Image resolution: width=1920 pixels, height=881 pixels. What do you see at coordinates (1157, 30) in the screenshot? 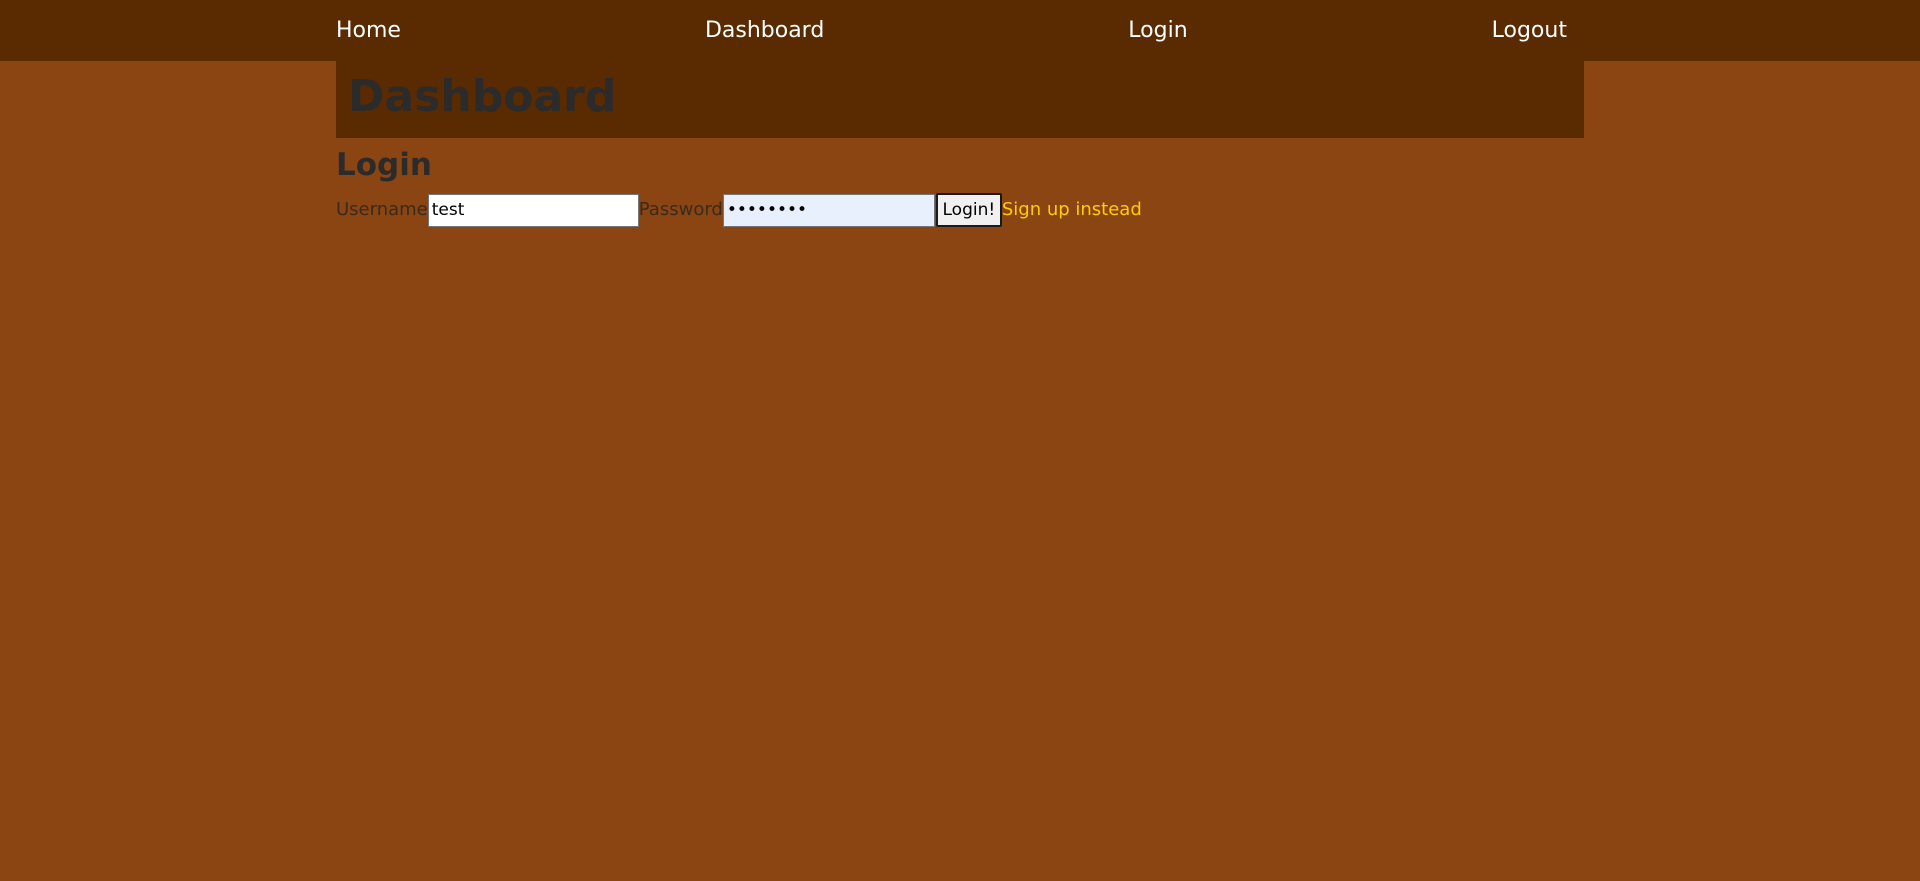
I see `nav-login-link: Login` at bounding box center [1157, 30].